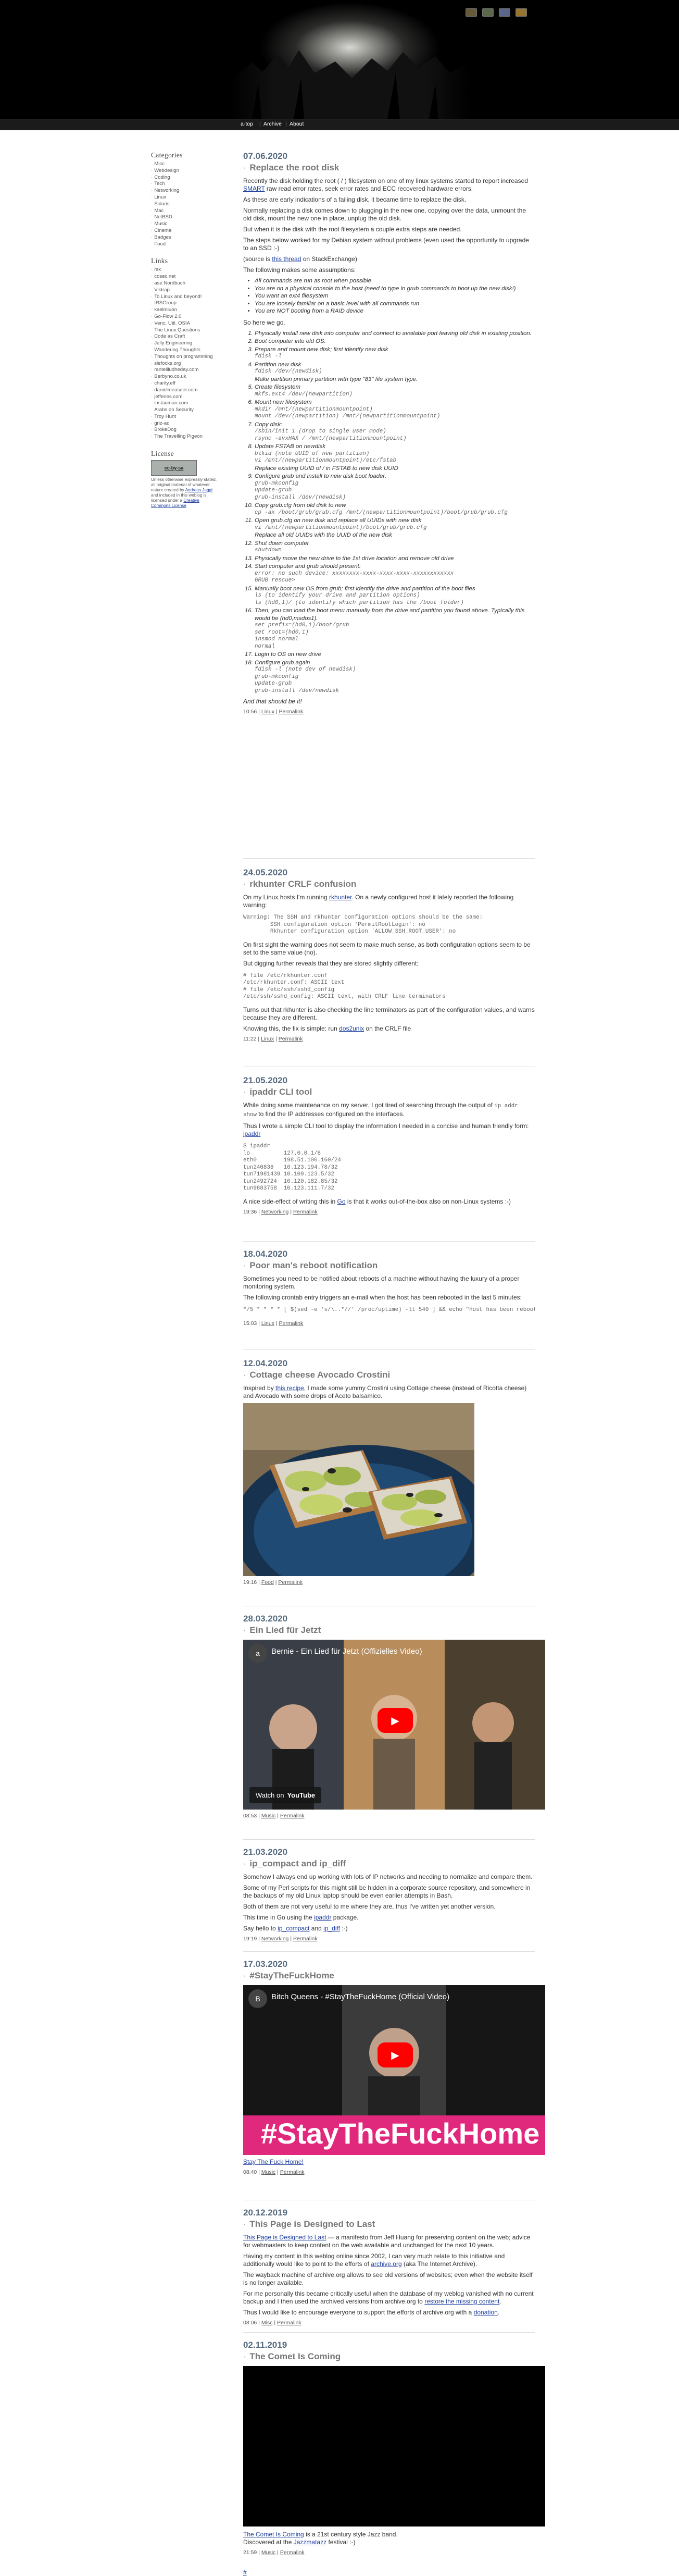  What do you see at coordinates (162, 423) in the screenshot?
I see `blogroll-link: griz-ad` at bounding box center [162, 423].